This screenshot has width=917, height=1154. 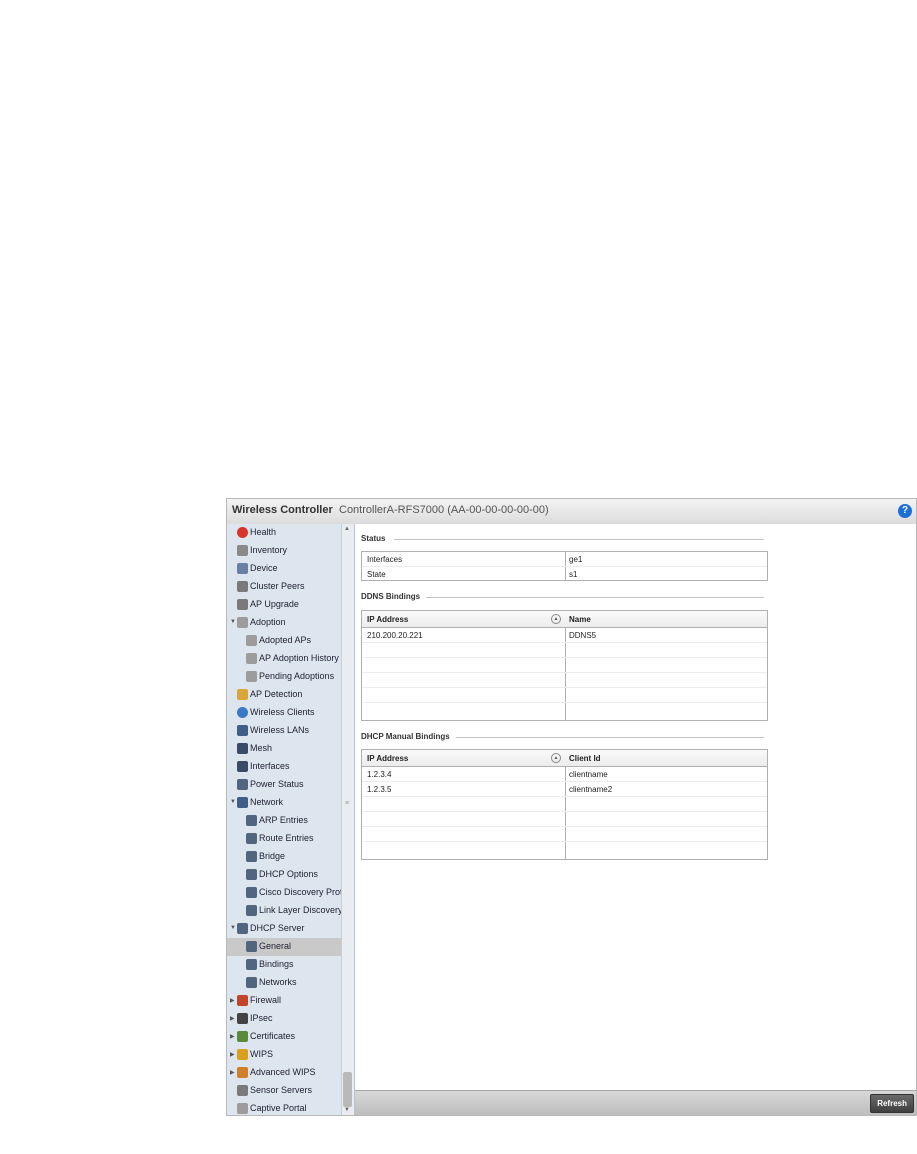 What do you see at coordinates (373, 538) in the screenshot?
I see `status-title: Status` at bounding box center [373, 538].